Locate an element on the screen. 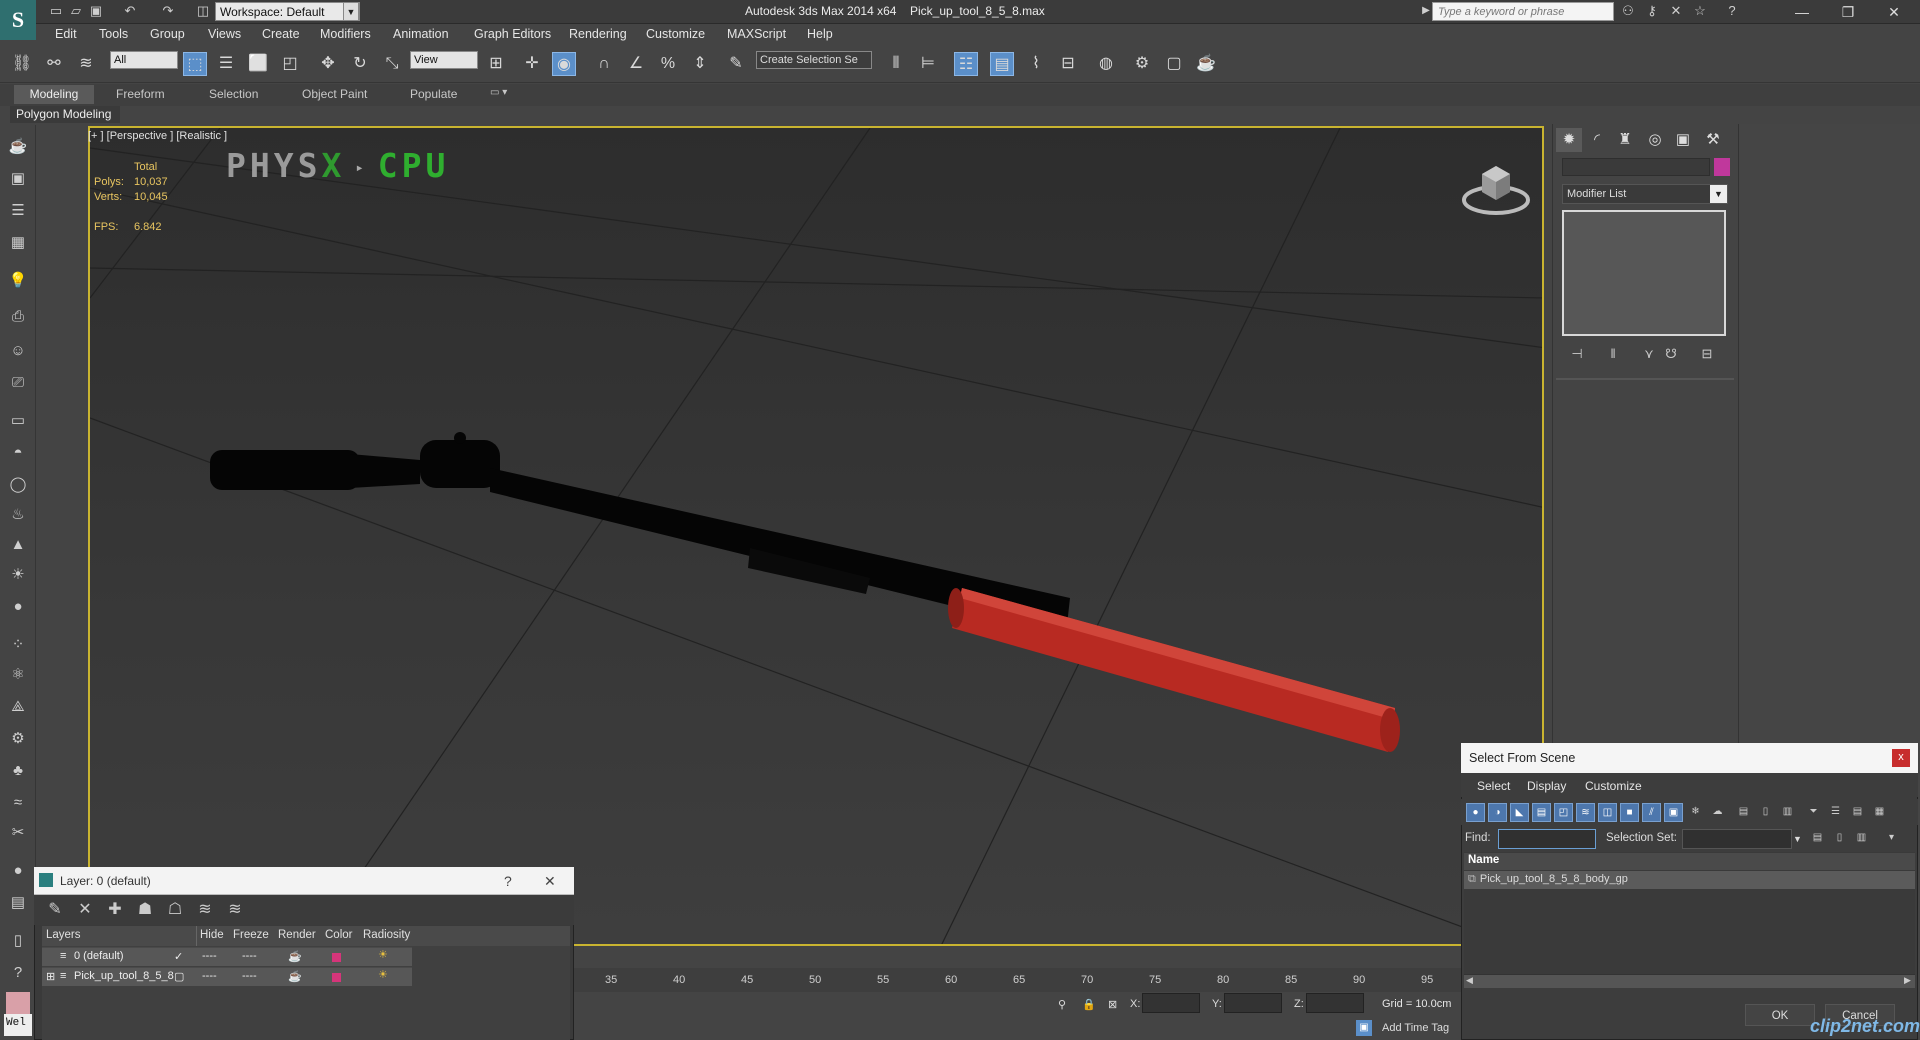 Image resolution: width=1920 pixels, height=1040 pixels. undo-icon: ↶ is located at coordinates (130, 11).